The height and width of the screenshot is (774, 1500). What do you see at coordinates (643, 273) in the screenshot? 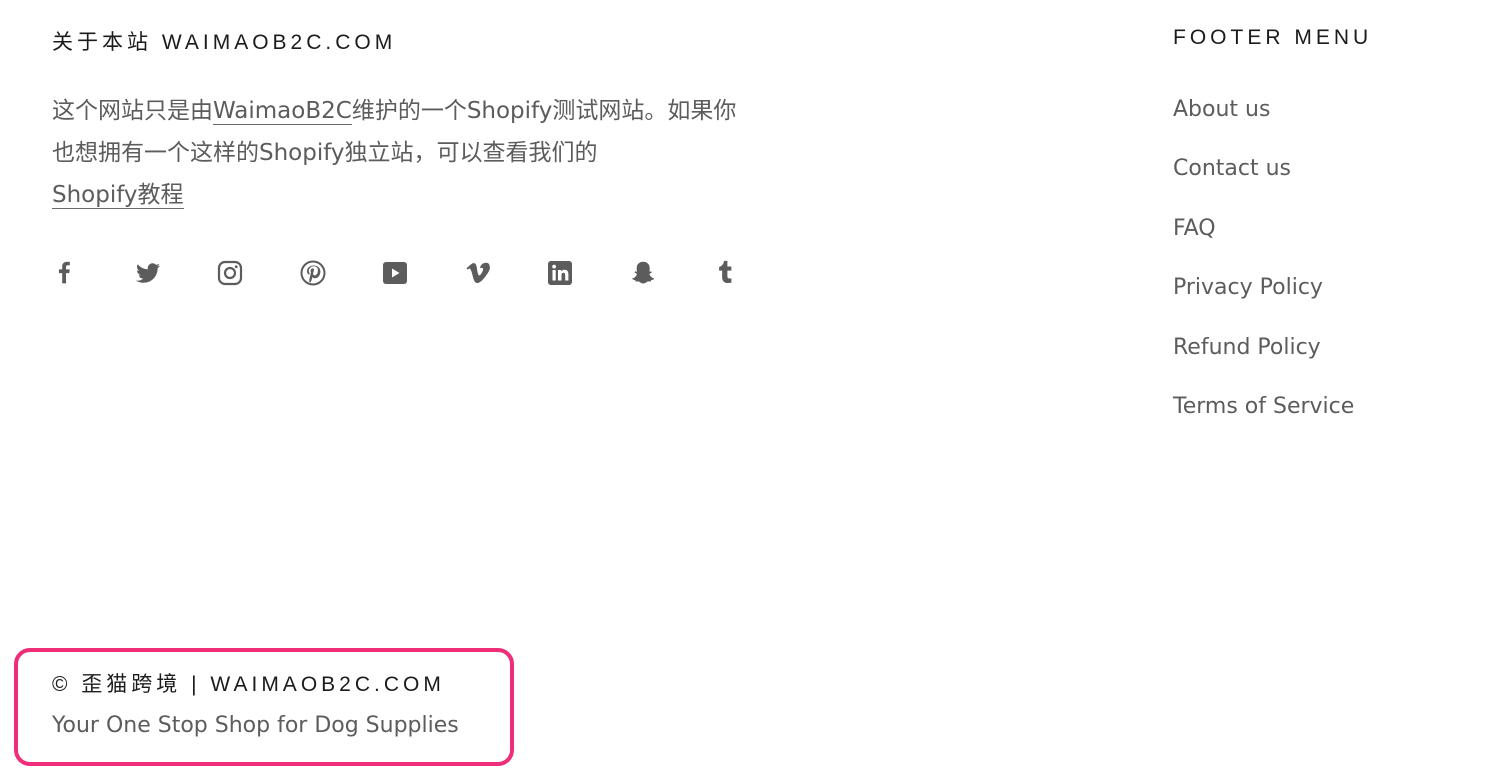
I see `snapchat-icon` at bounding box center [643, 273].